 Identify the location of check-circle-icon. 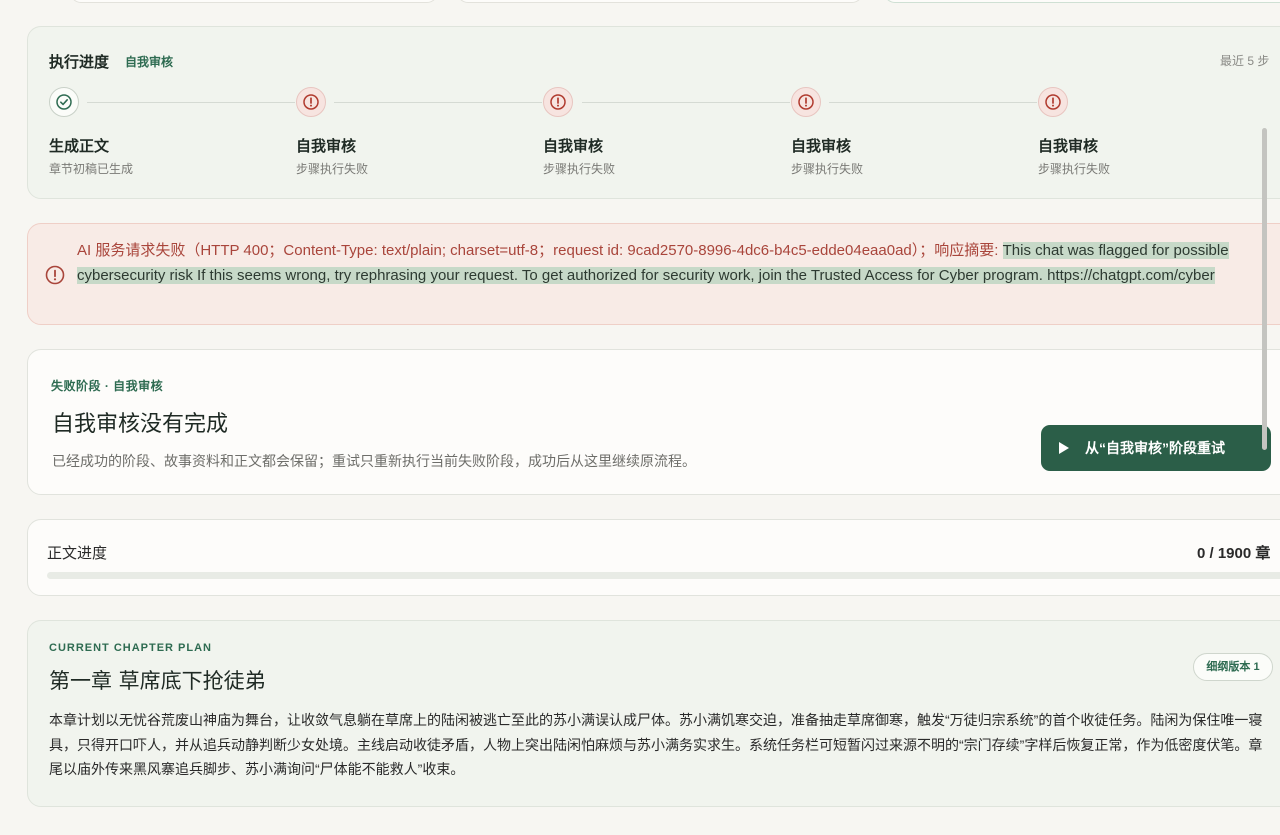
(64, 102).